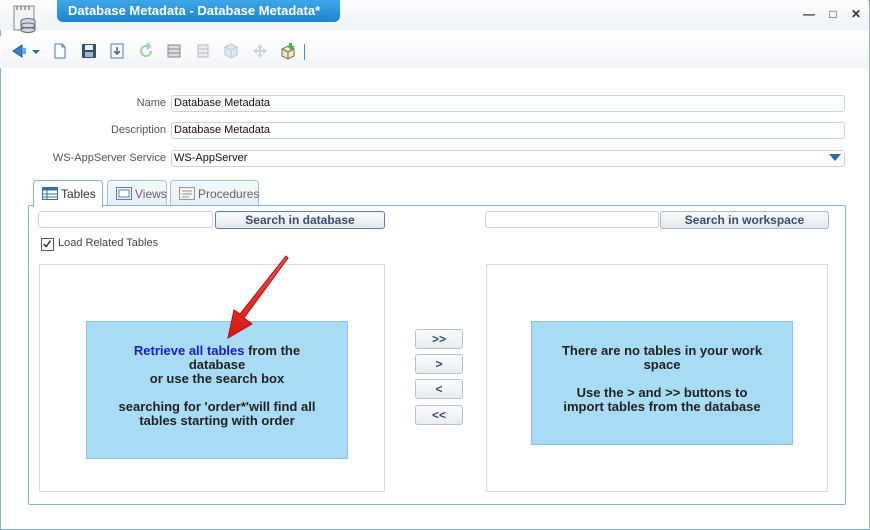  I want to click on load-related-checkbox, so click(47, 244).